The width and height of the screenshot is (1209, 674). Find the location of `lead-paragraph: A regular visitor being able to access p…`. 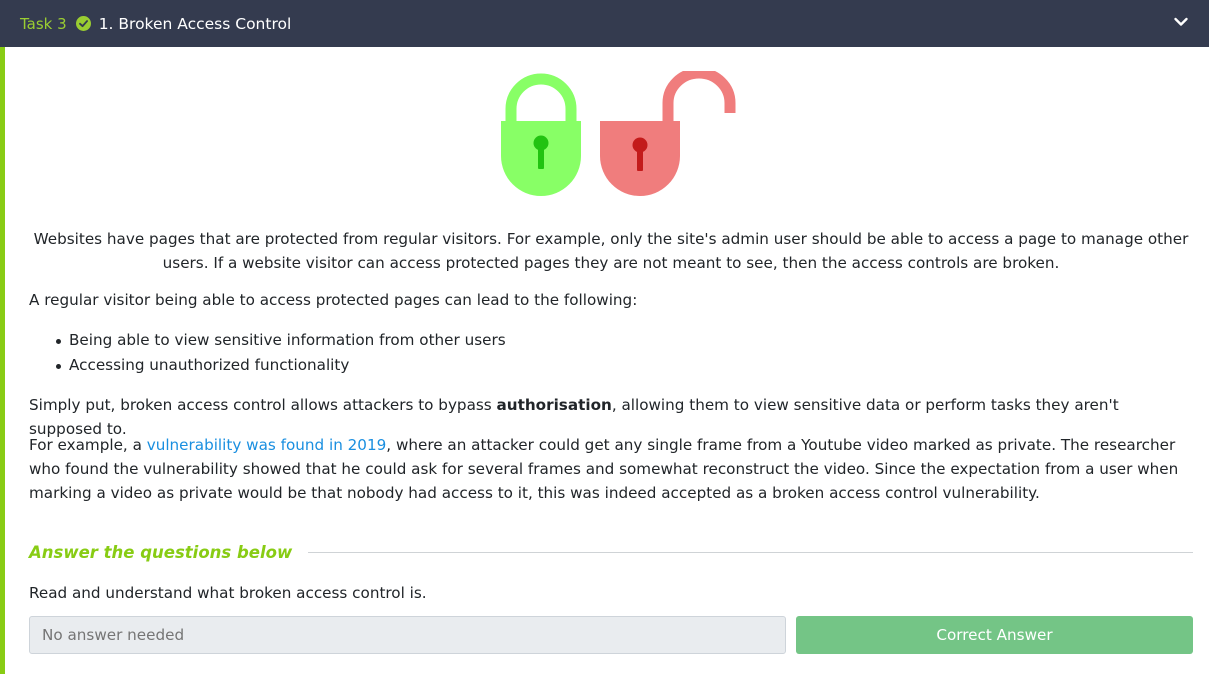

lead-paragraph: A regular visitor being able to access p… is located at coordinates (333, 300).